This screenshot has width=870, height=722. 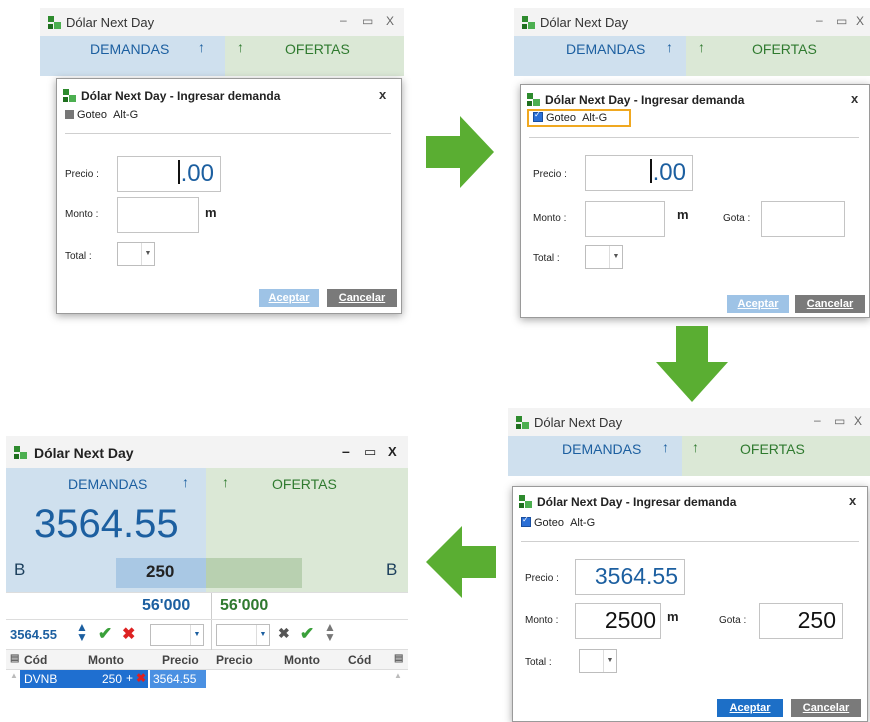 I want to click on title-bar: Dólar Next Day – ▭ X, so click(x=222, y=22).